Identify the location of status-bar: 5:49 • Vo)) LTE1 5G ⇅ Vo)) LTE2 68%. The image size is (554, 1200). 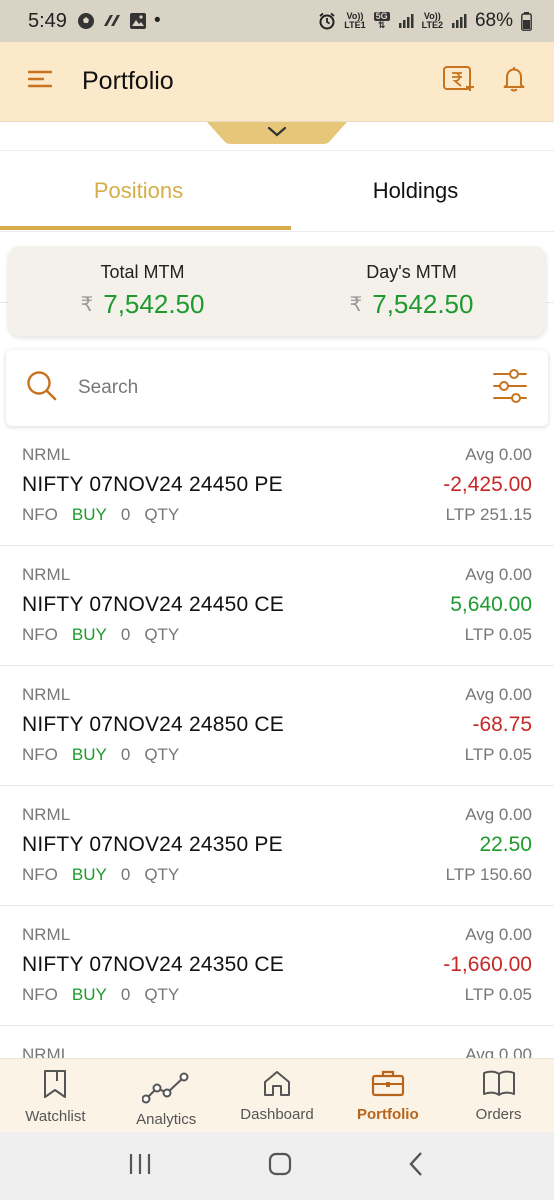
(277, 21).